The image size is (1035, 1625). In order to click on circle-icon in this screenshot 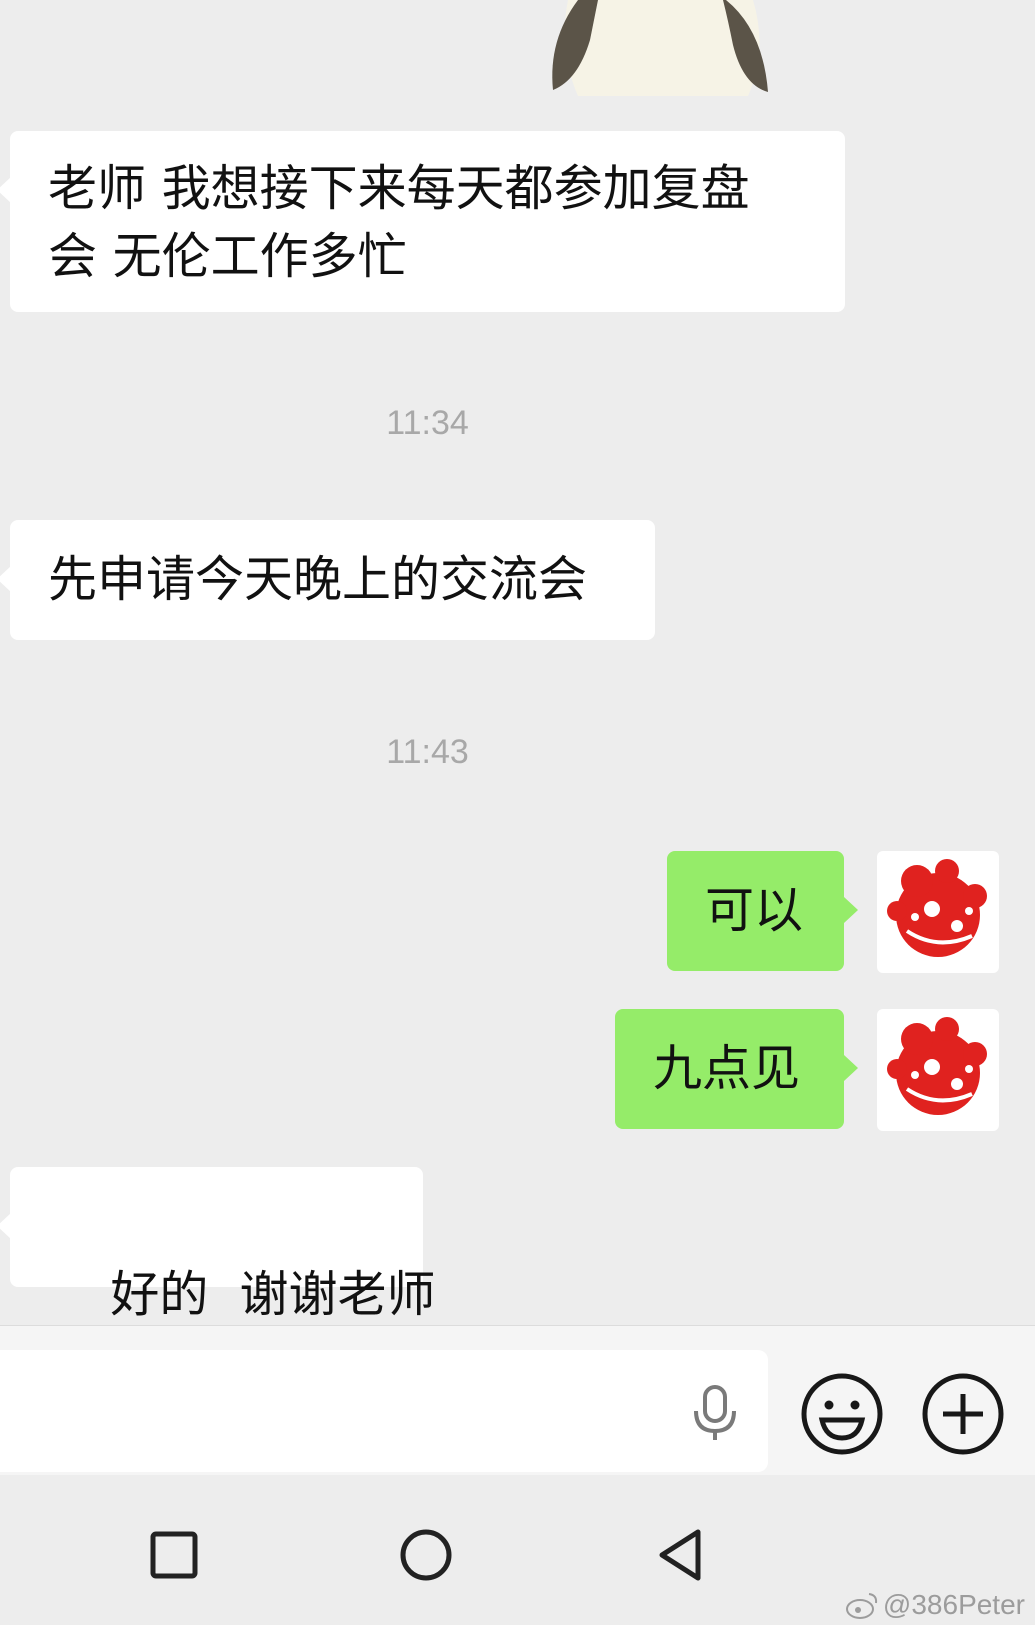, I will do `click(426, 1555)`.